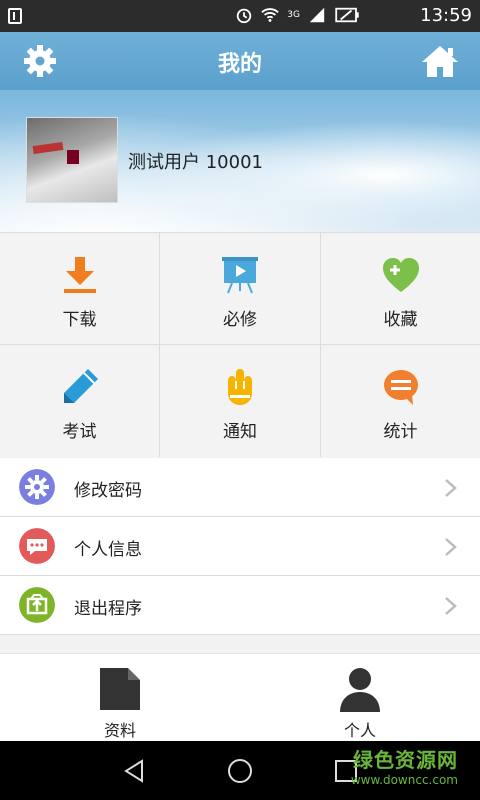  What do you see at coordinates (15, 16) in the screenshot?
I see `notification-icon` at bounding box center [15, 16].